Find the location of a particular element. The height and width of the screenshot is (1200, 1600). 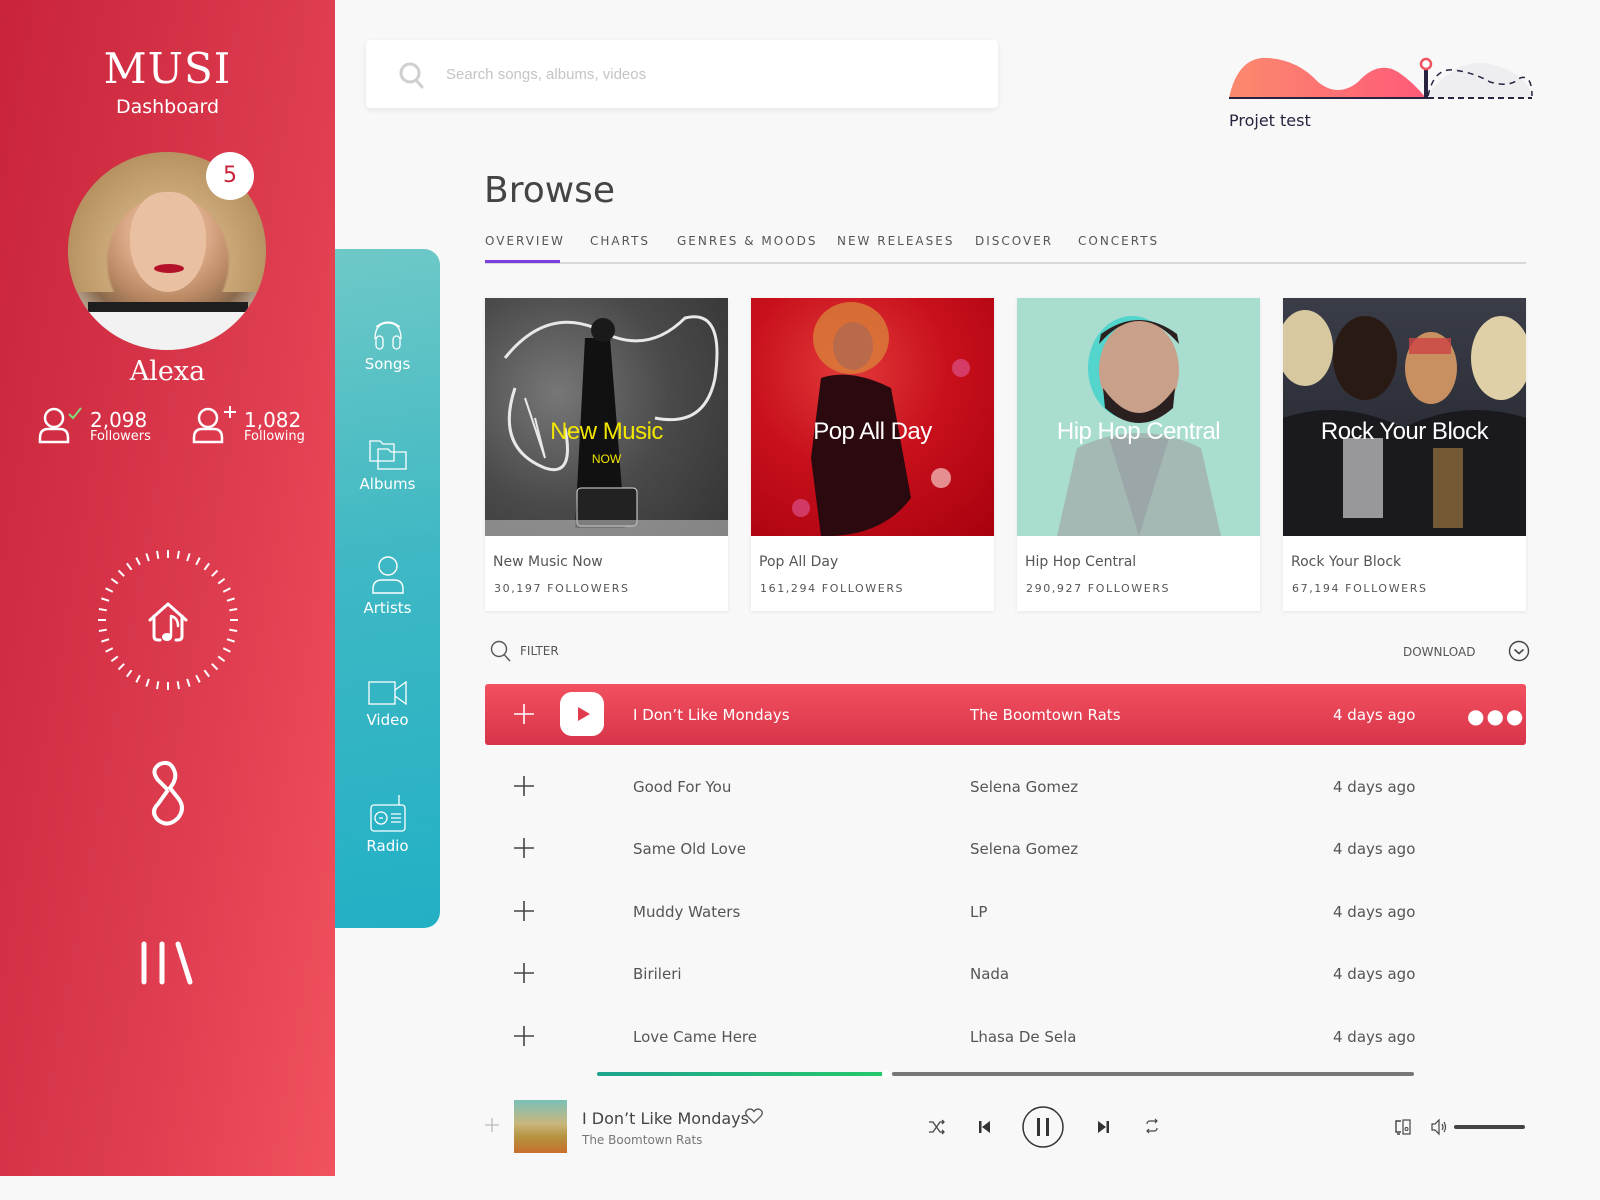

library-icon is located at coordinates (168, 963).